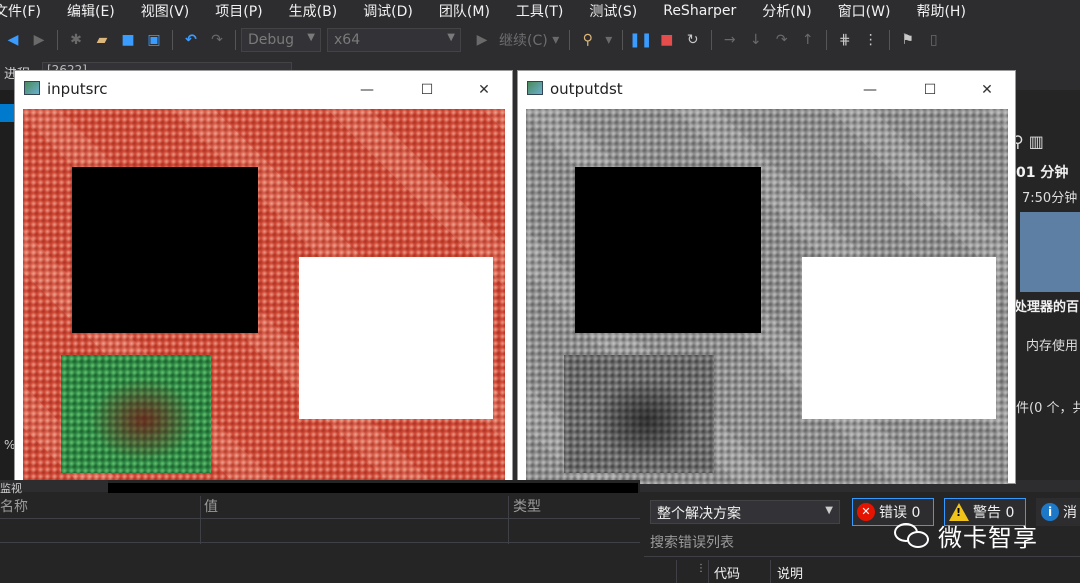 The image size is (1080, 583). What do you see at coordinates (1050, 252) in the screenshot?
I see `timeline-bar` at bounding box center [1050, 252].